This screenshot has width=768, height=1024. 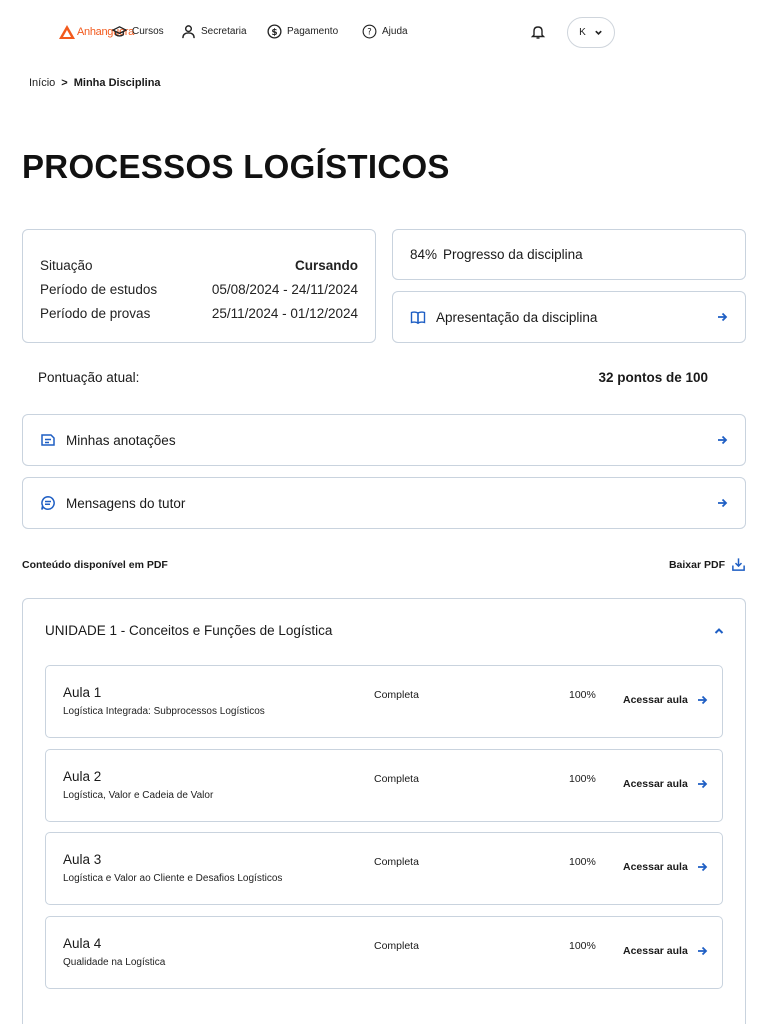 I want to click on breadcrumb: Início > Minha Disciplina, so click(x=95, y=83).